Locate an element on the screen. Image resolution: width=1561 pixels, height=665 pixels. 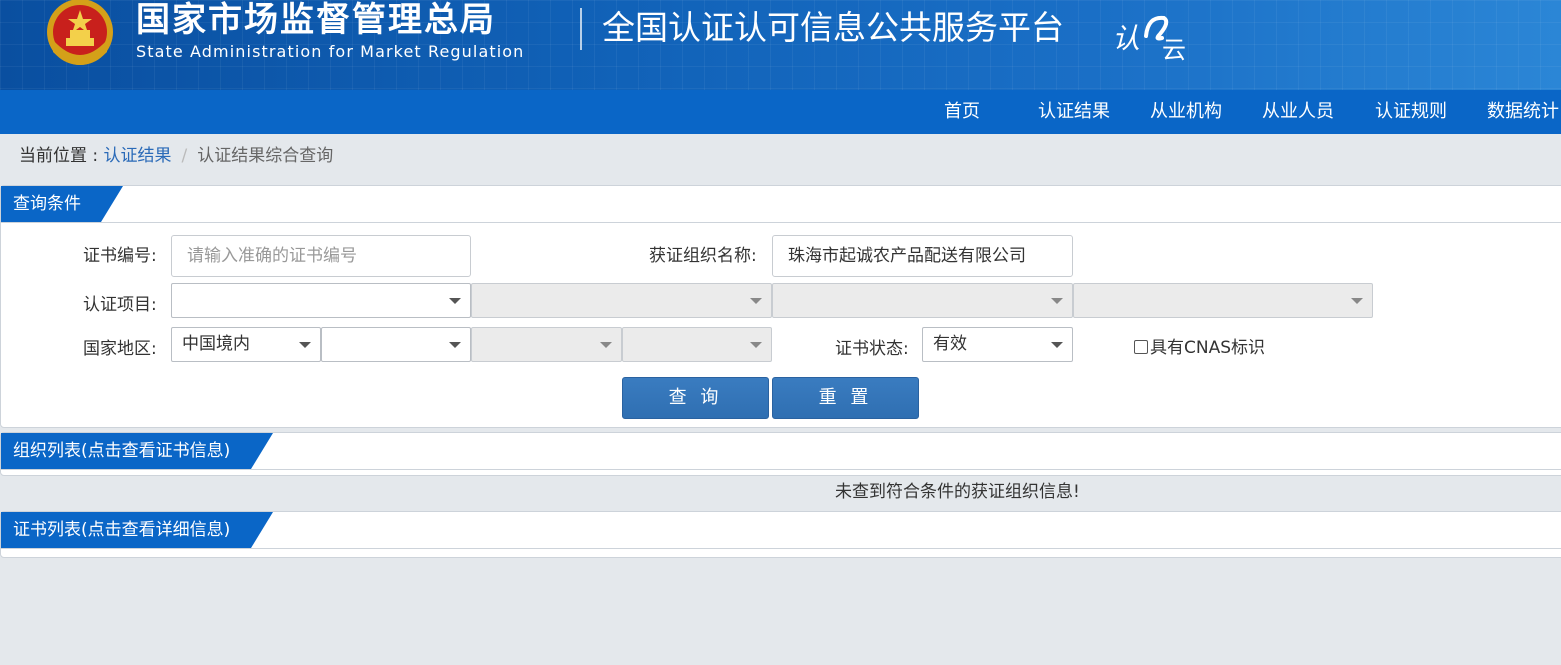
breadcrumb: 当前位置 : 认证结果 / 认证结果综合查询 is located at coordinates (176, 156).